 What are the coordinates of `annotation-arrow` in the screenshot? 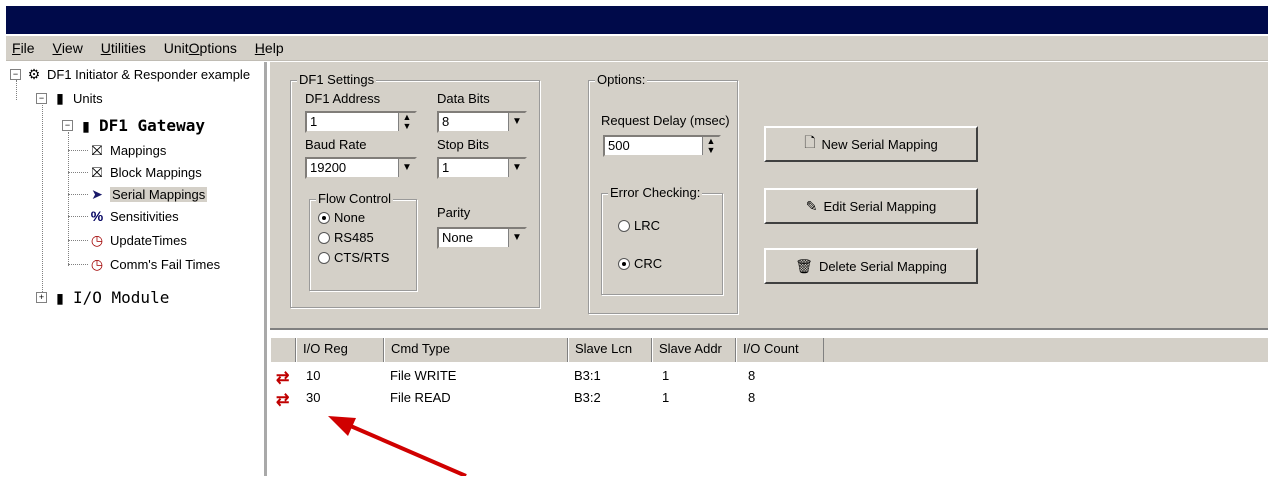 It's located at (397, 446).